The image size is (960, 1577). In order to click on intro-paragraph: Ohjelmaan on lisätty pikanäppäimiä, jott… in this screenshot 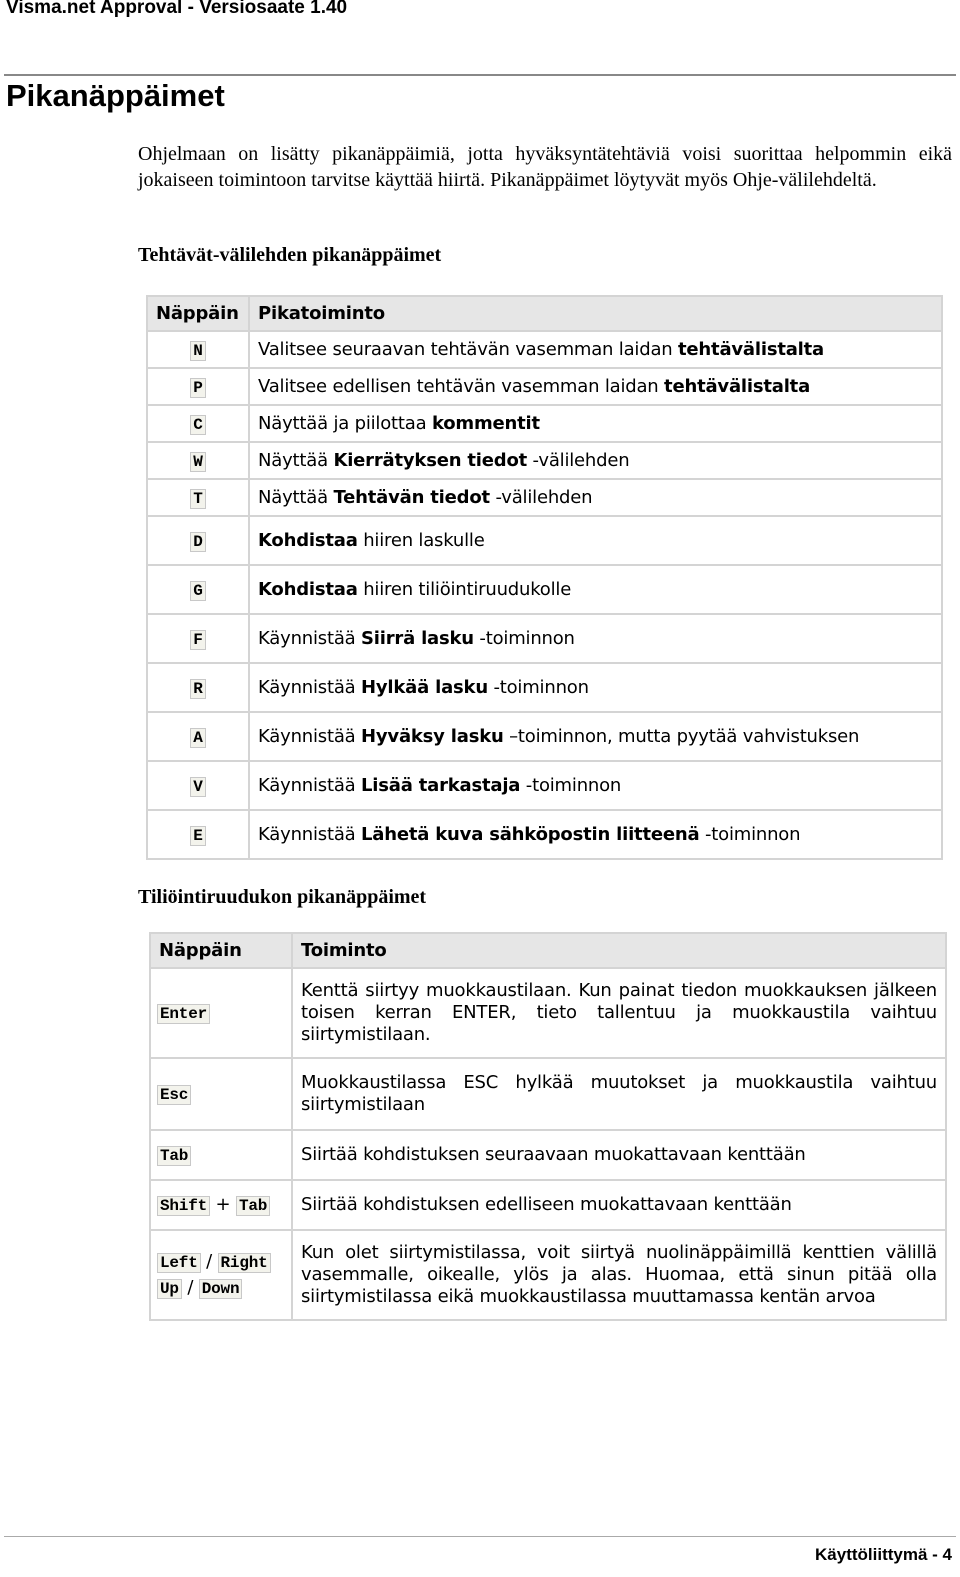, I will do `click(545, 167)`.